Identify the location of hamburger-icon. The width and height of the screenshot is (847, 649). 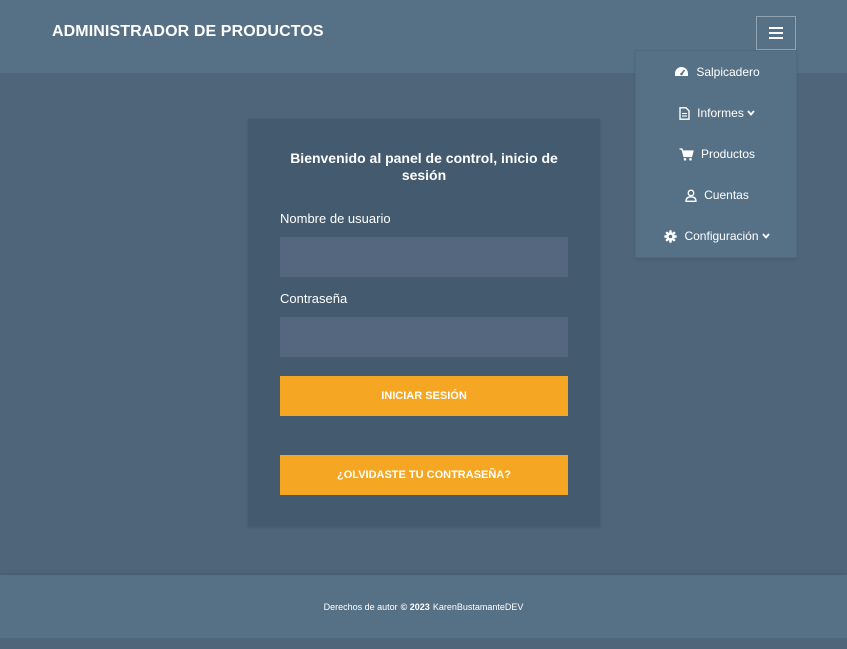
(776, 33).